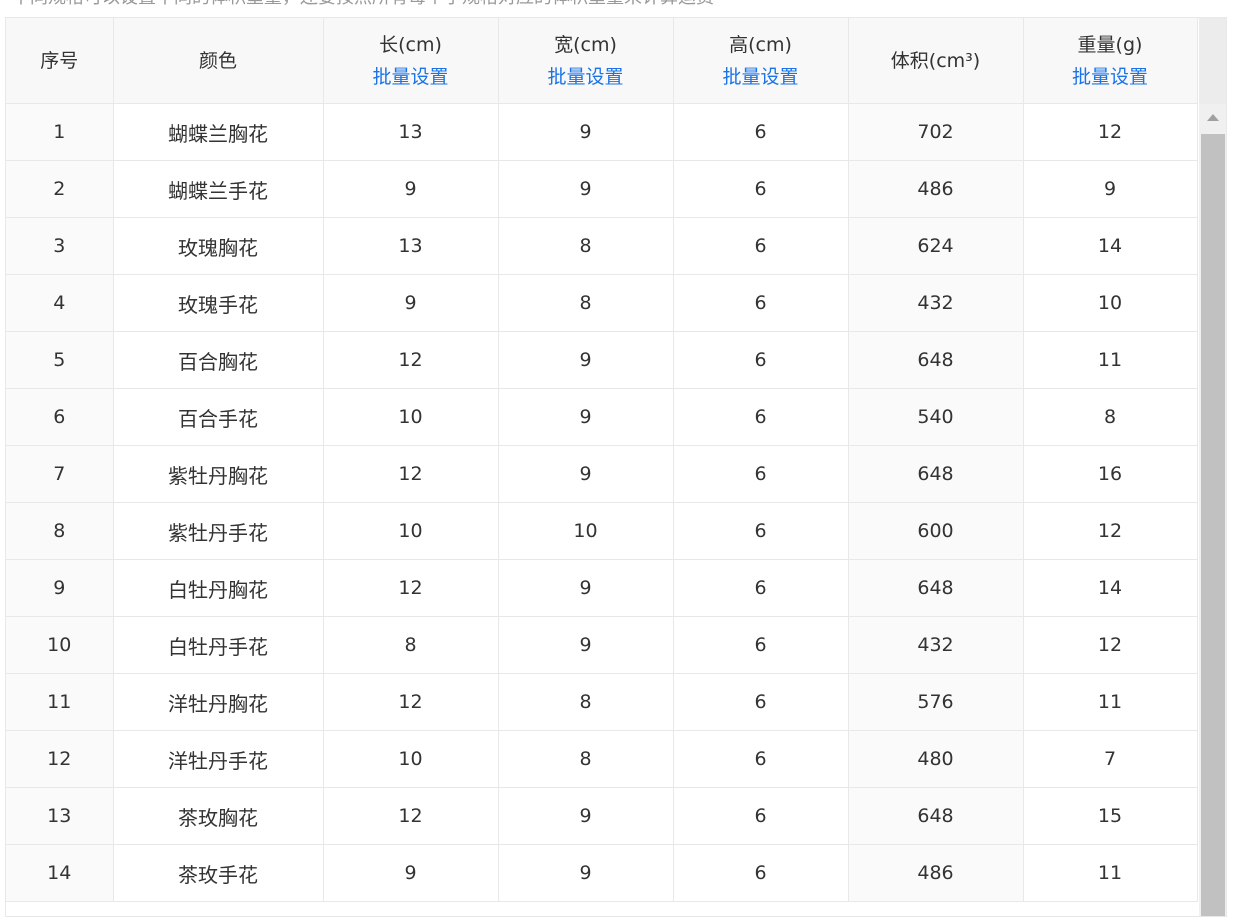  What do you see at coordinates (586, 77) in the screenshot?
I see `width-batch-set-link: 批量设置` at bounding box center [586, 77].